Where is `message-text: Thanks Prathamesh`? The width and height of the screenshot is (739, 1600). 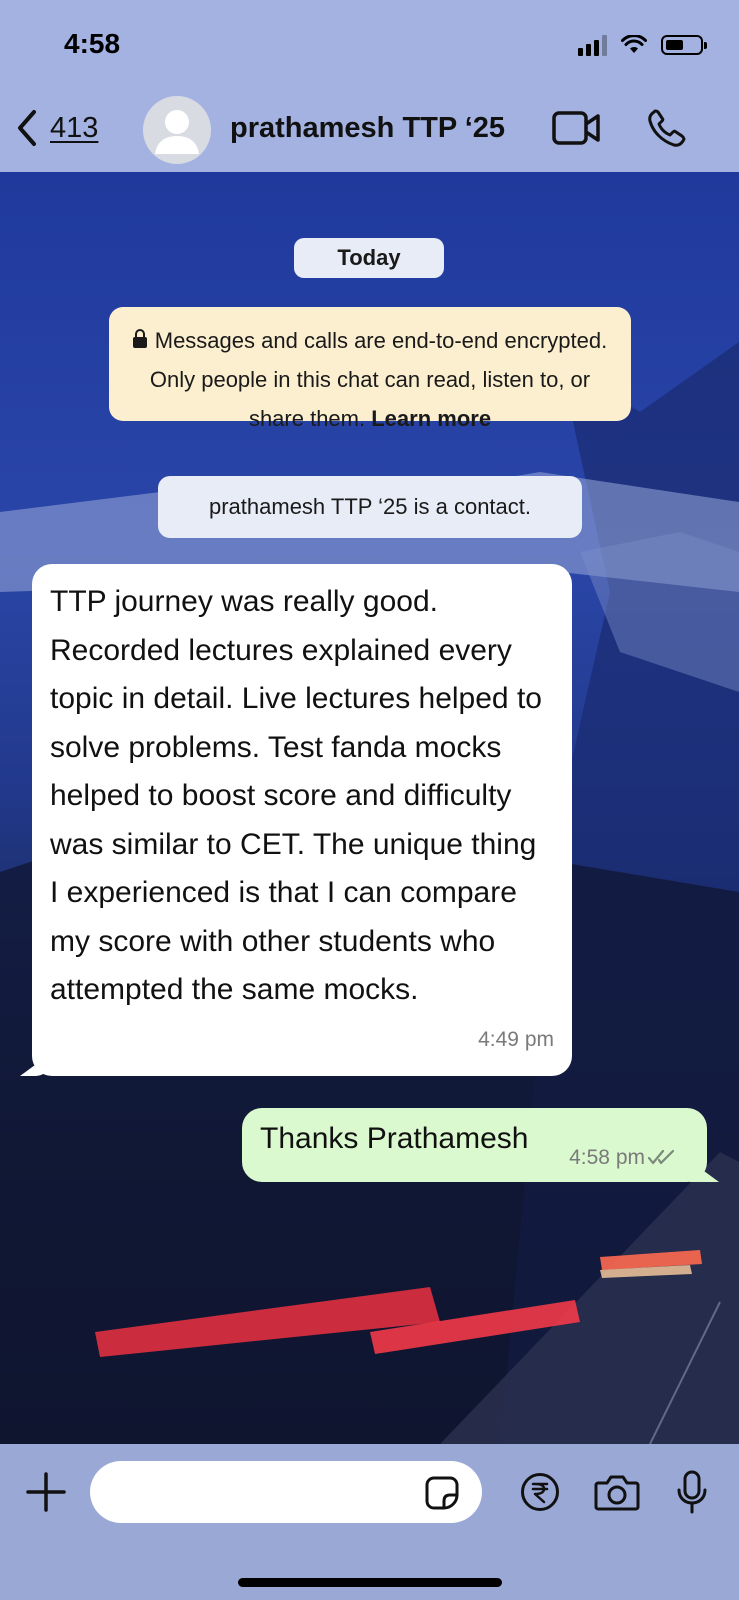 message-text: Thanks Prathamesh is located at coordinates (394, 1138).